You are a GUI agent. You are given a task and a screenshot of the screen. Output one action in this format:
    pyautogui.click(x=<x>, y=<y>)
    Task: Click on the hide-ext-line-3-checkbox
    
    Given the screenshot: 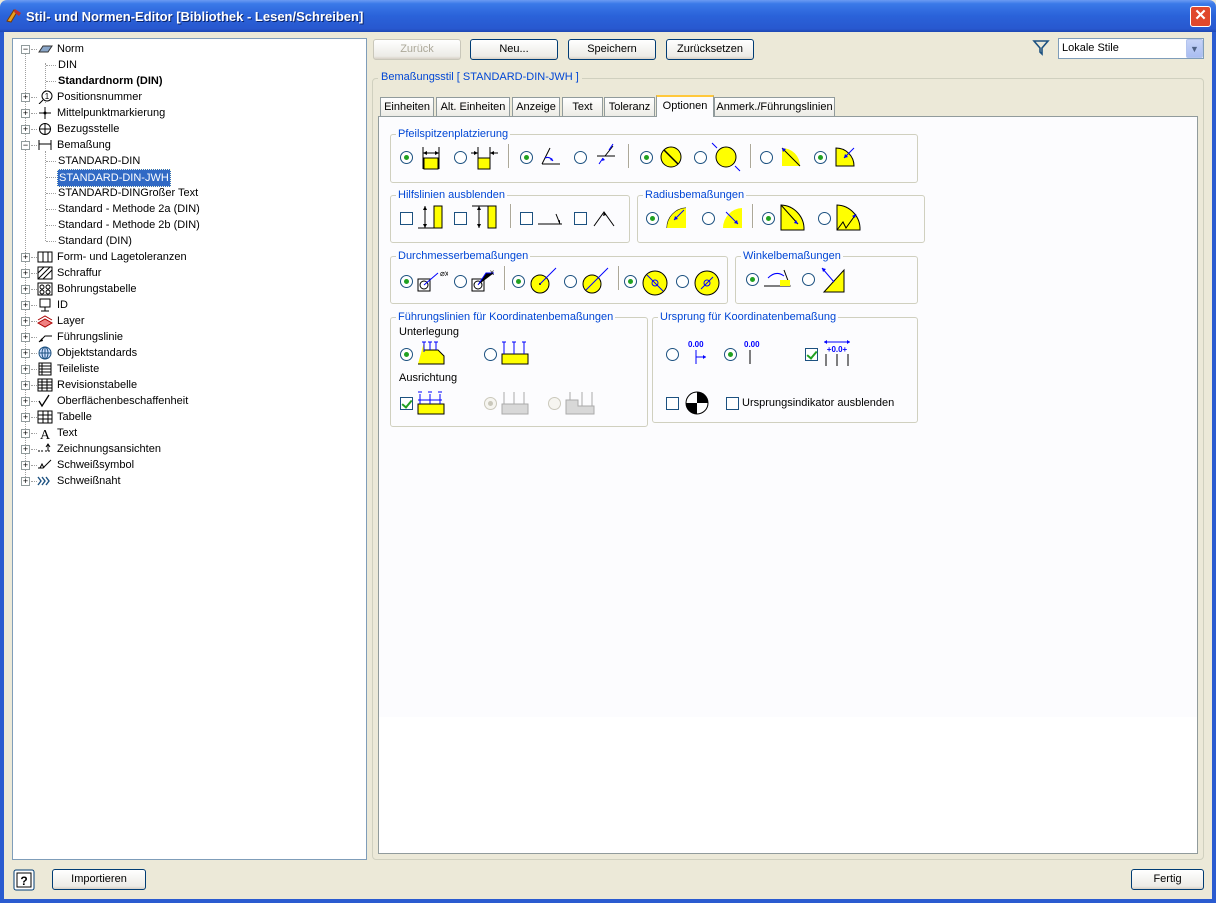 What is the action you would take?
    pyautogui.click(x=526, y=218)
    